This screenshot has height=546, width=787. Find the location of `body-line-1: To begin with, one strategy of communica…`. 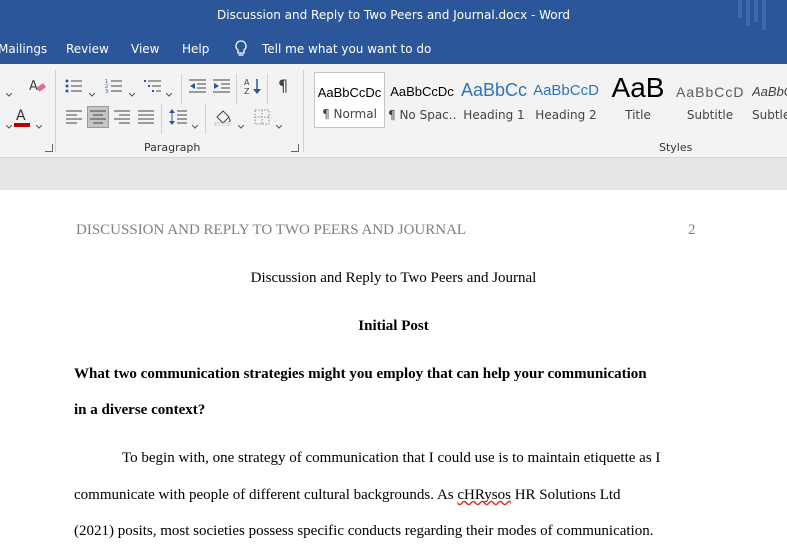

body-line-1: To begin with, one strategy of communica… is located at coordinates (391, 458).